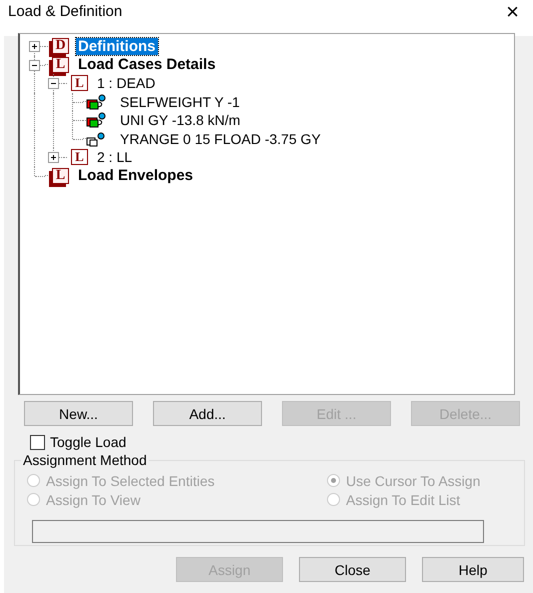 The height and width of the screenshot is (593, 533). I want to click on tree-item: 2 : LL, so click(114, 157).